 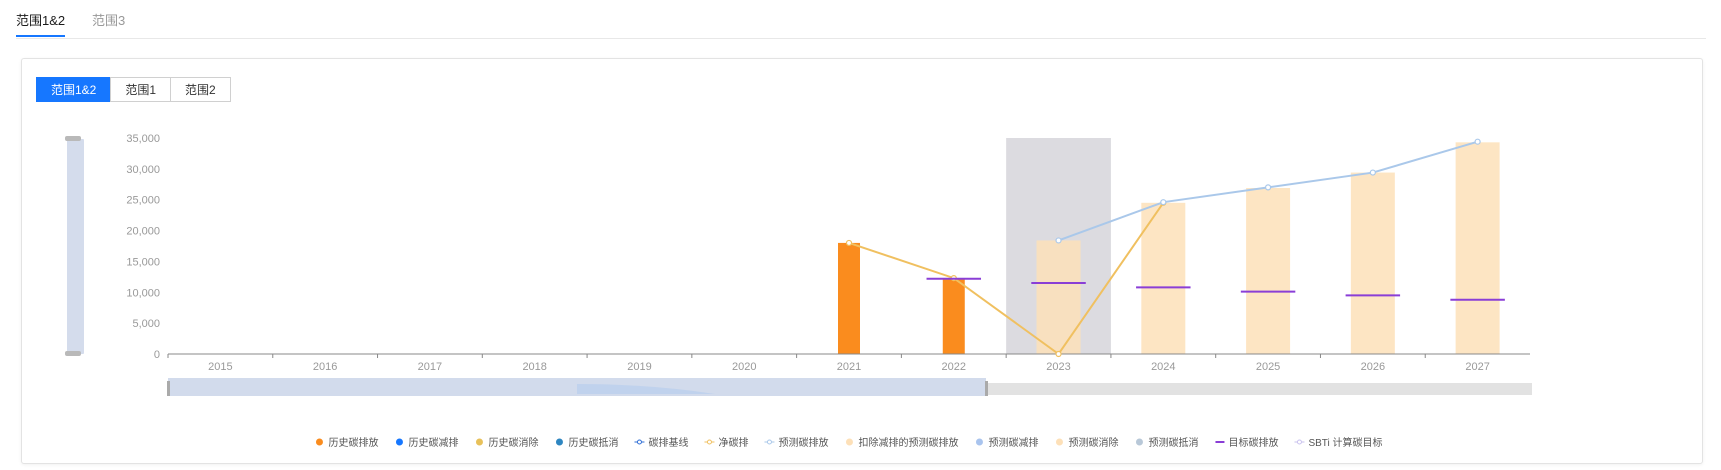 What do you see at coordinates (325, 367) in the screenshot?
I see `x-tick-label: 2016` at bounding box center [325, 367].